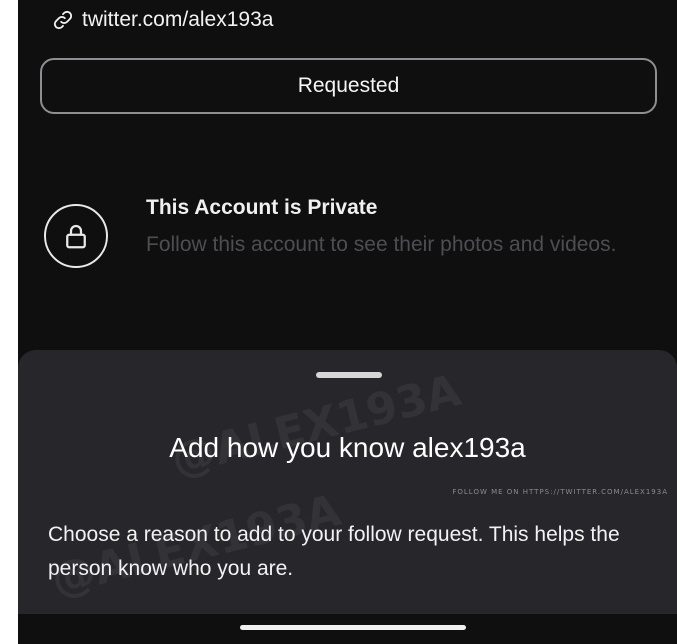  What do you see at coordinates (353, 627) in the screenshot?
I see `home-indicator` at bounding box center [353, 627].